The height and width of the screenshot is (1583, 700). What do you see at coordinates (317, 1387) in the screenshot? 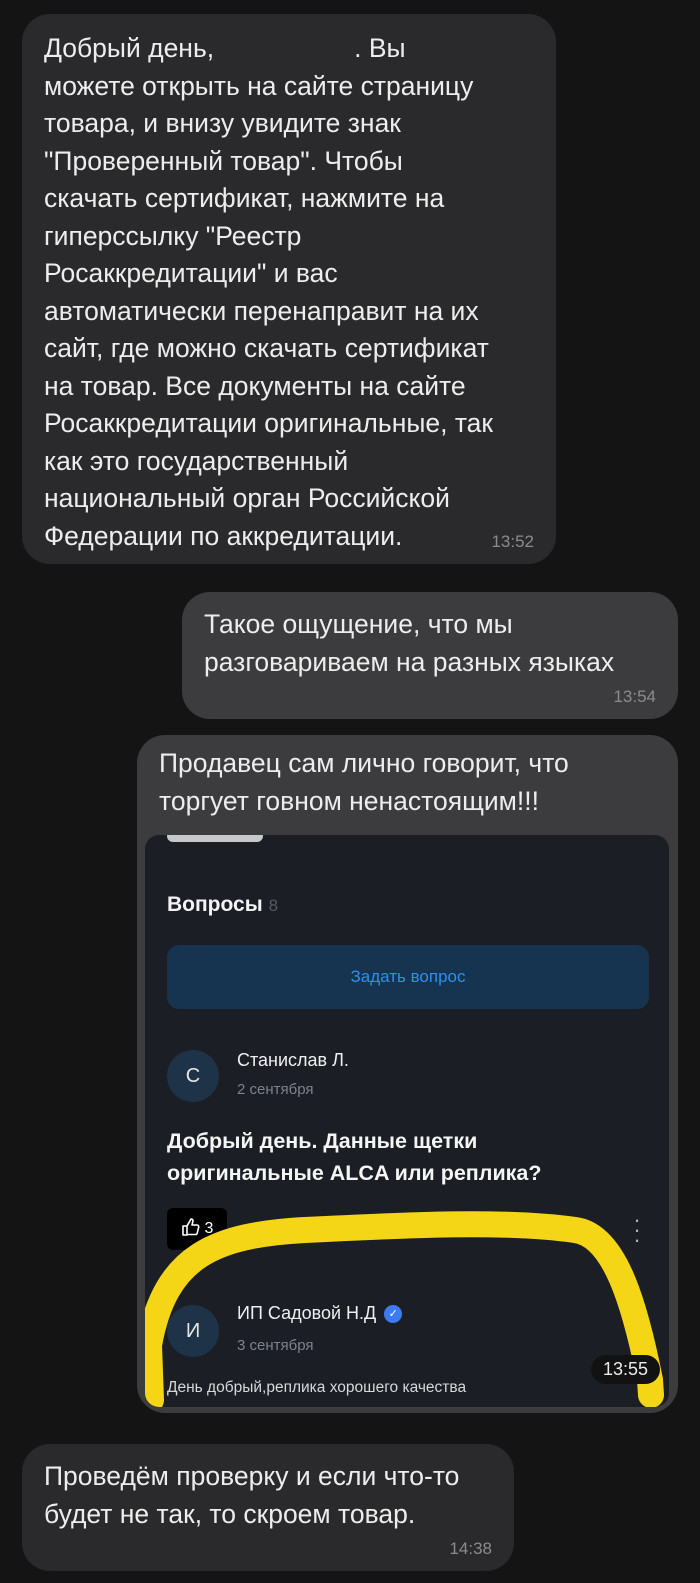
I see `answer-text: День добрый,реплика хорошего качества` at bounding box center [317, 1387].